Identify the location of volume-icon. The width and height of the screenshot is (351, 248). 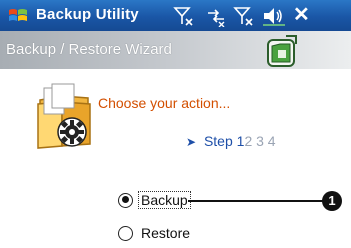
(274, 16).